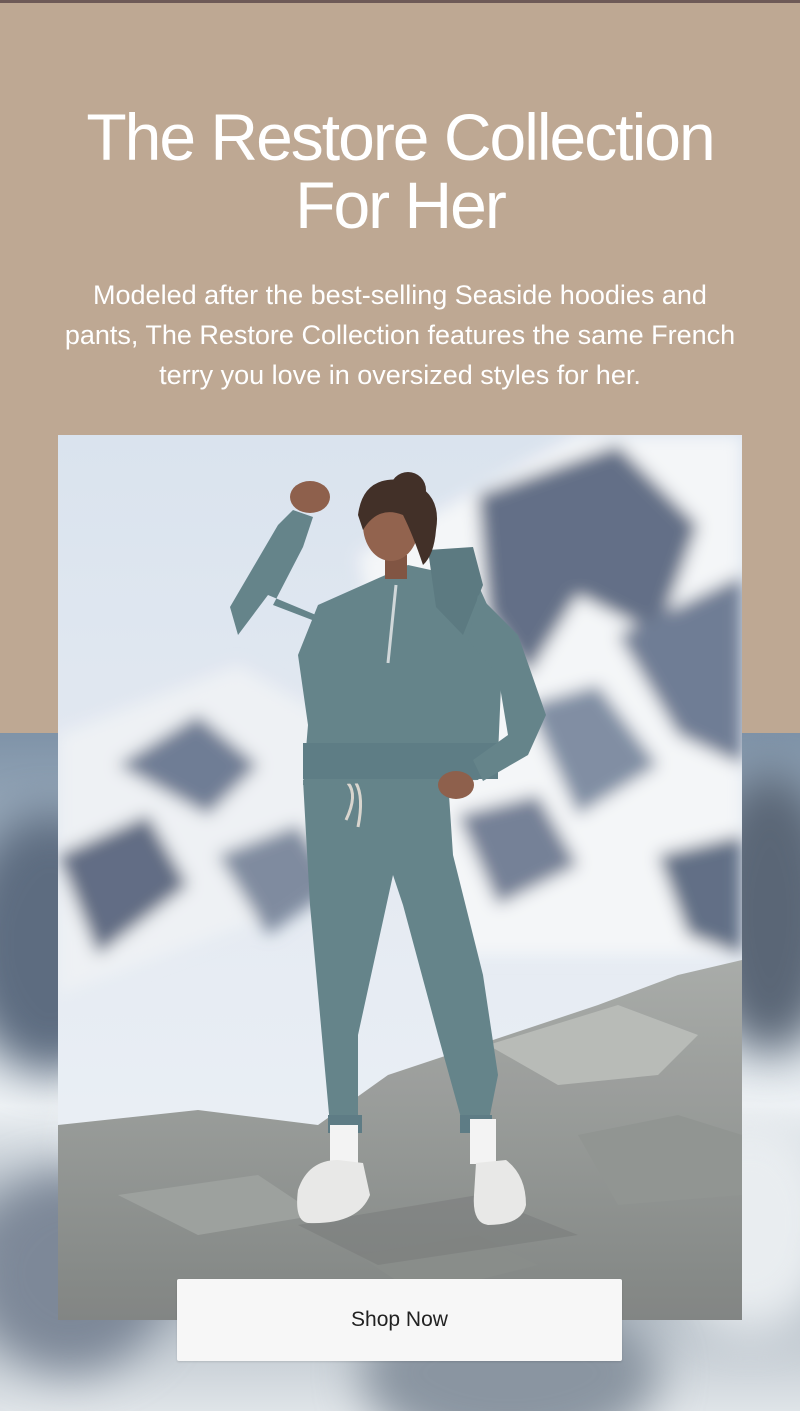 The width and height of the screenshot is (800, 1411). I want to click on hero-title-line2: For Her, so click(401, 205).